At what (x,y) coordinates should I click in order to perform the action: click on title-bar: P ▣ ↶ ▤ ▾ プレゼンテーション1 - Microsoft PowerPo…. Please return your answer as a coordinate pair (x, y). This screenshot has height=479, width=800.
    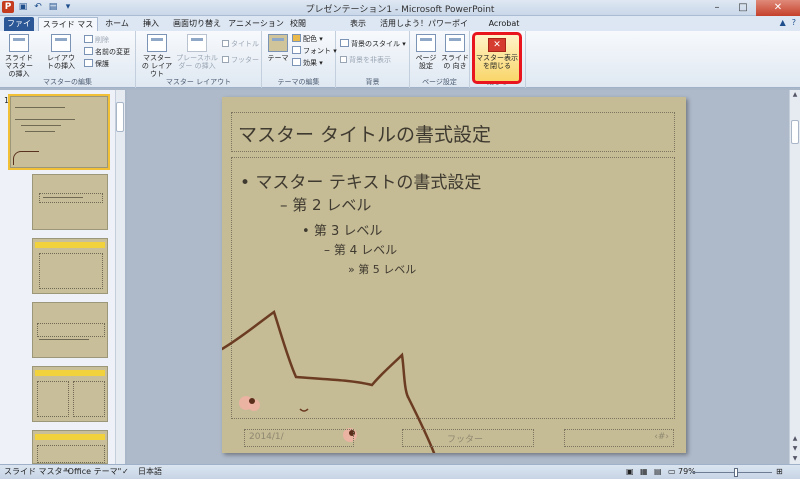
    Looking at the image, I should click on (400, 8).